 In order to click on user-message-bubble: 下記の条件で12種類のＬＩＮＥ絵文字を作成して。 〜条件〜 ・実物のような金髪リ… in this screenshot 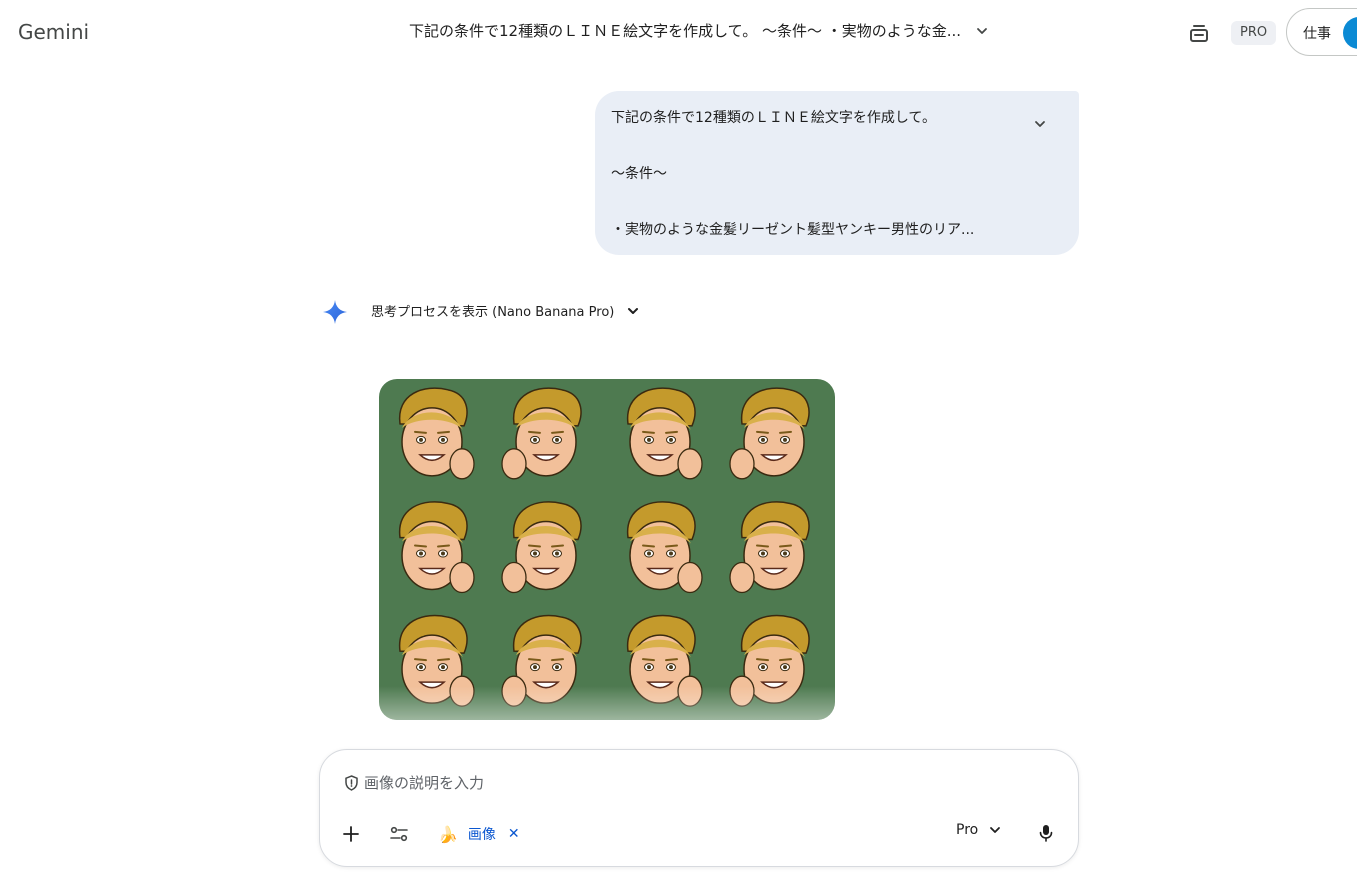, I will do `click(837, 173)`.